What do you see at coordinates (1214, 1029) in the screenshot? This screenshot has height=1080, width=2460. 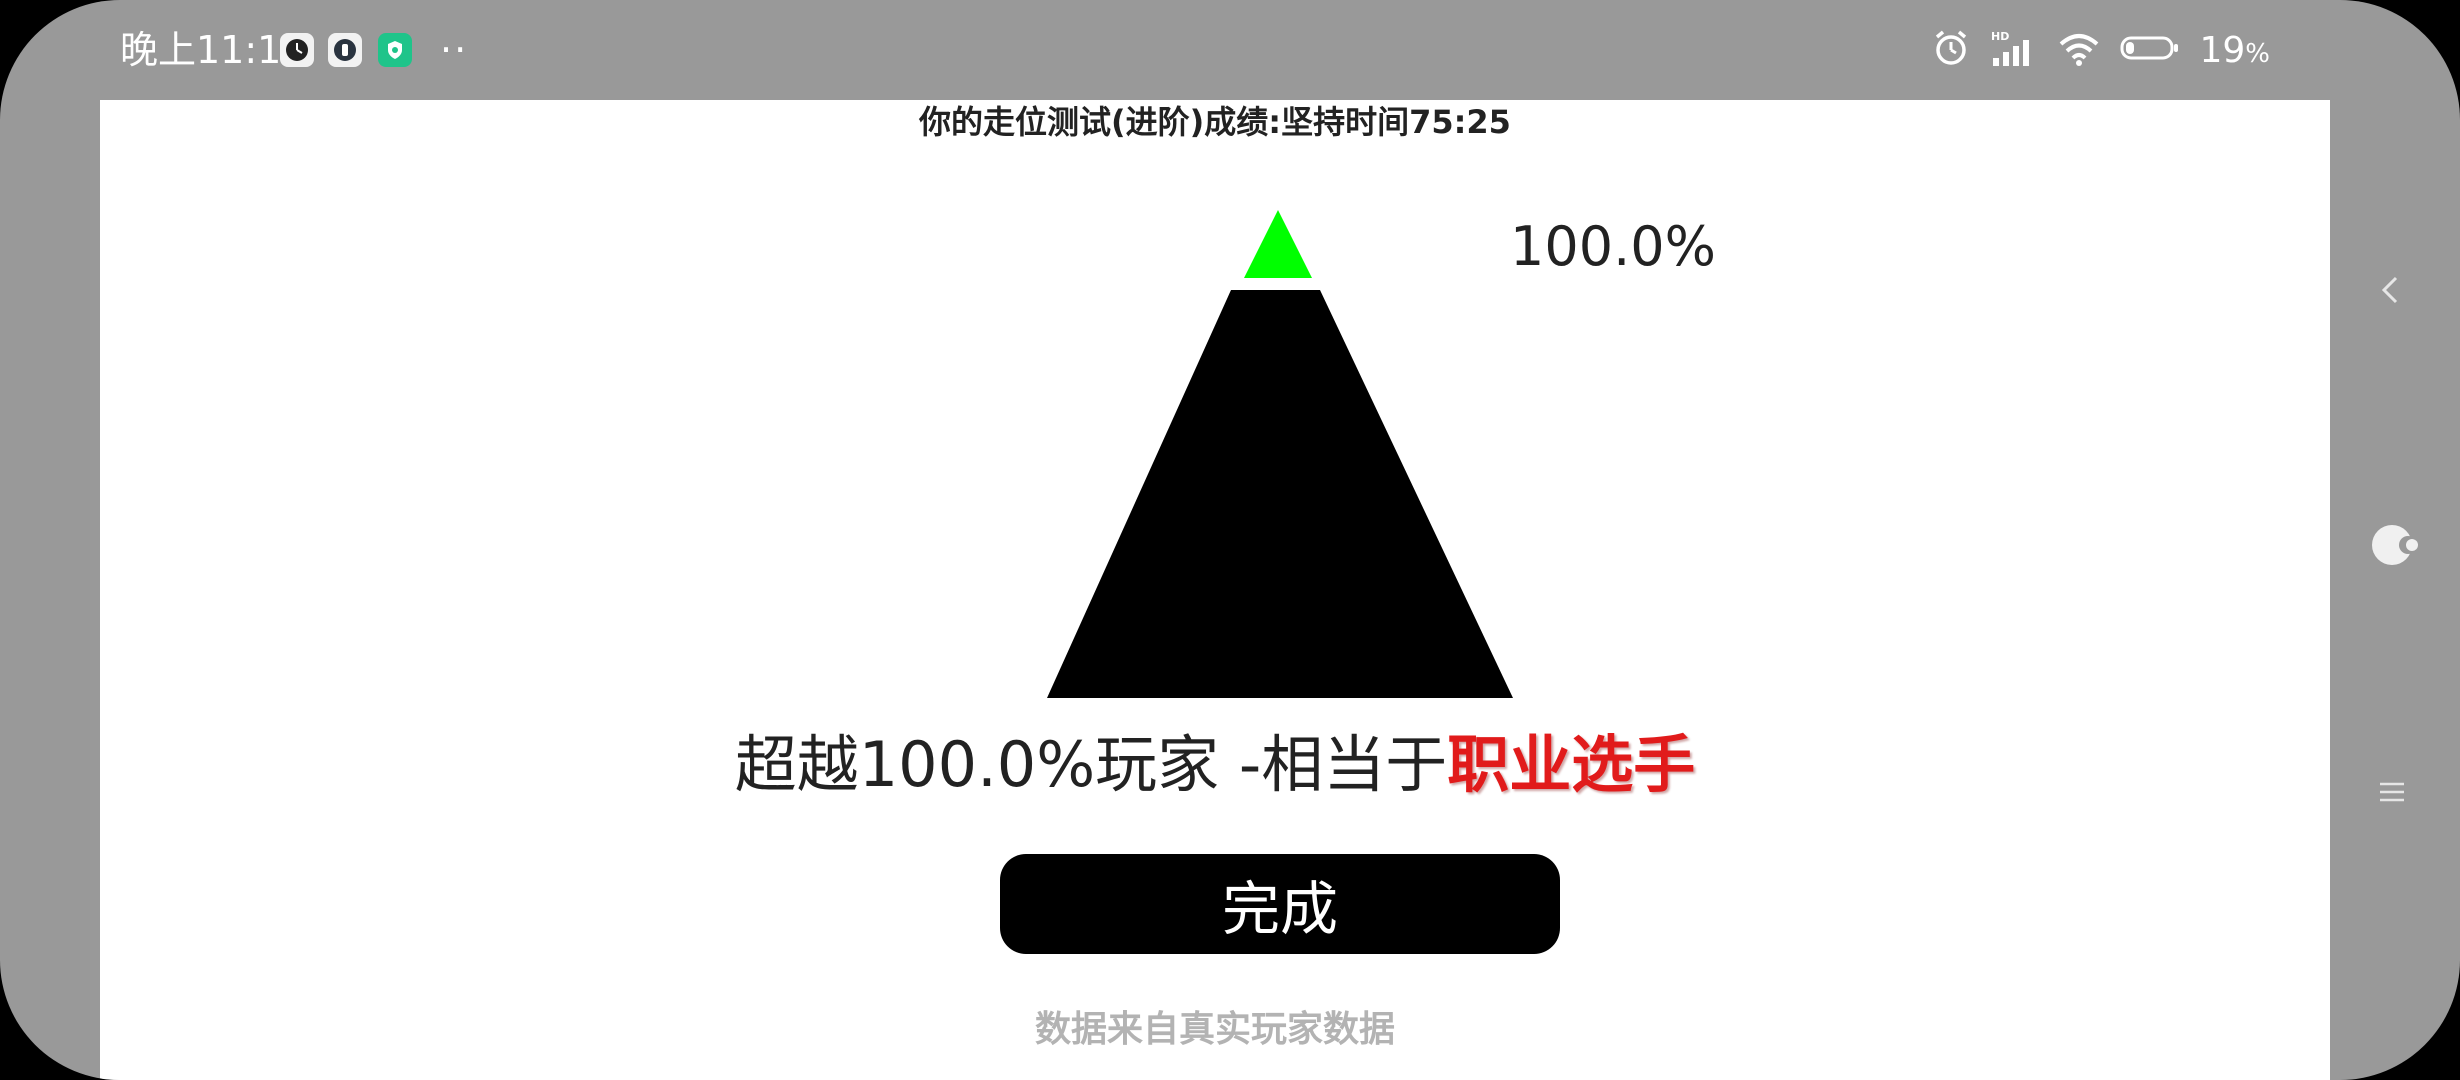 I see `data-source-note: 数据来自真实玩家数据` at bounding box center [1214, 1029].